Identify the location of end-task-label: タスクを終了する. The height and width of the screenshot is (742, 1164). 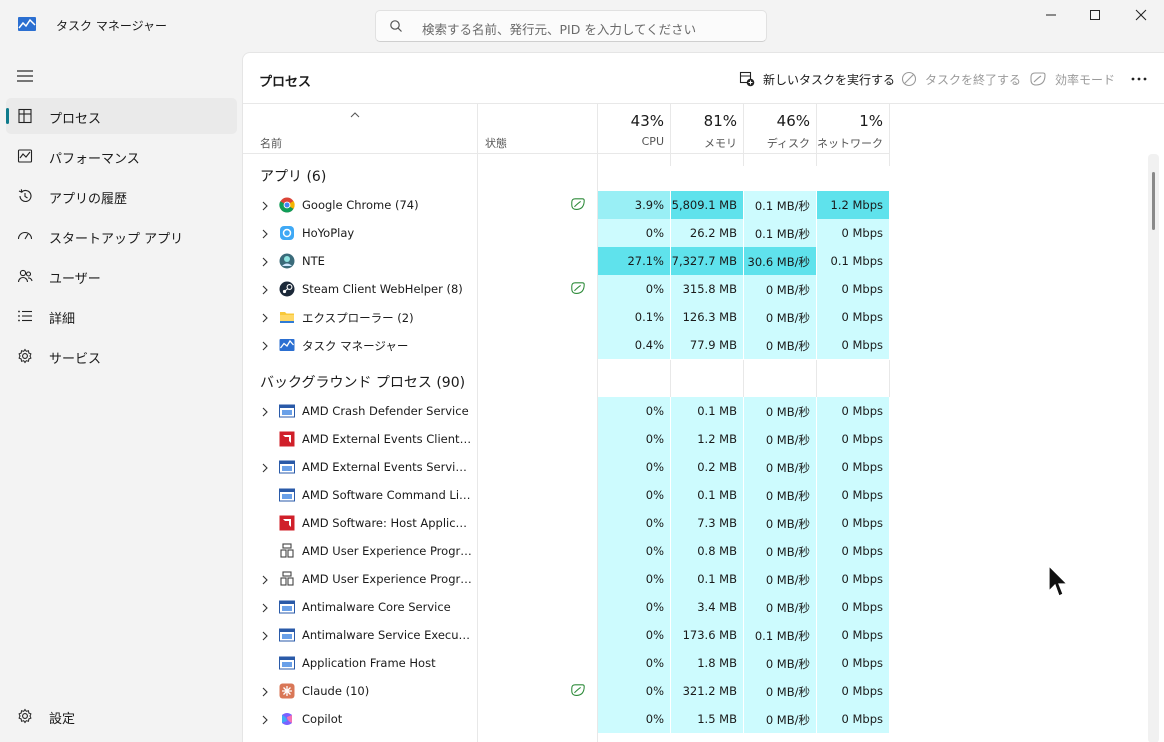
(973, 79).